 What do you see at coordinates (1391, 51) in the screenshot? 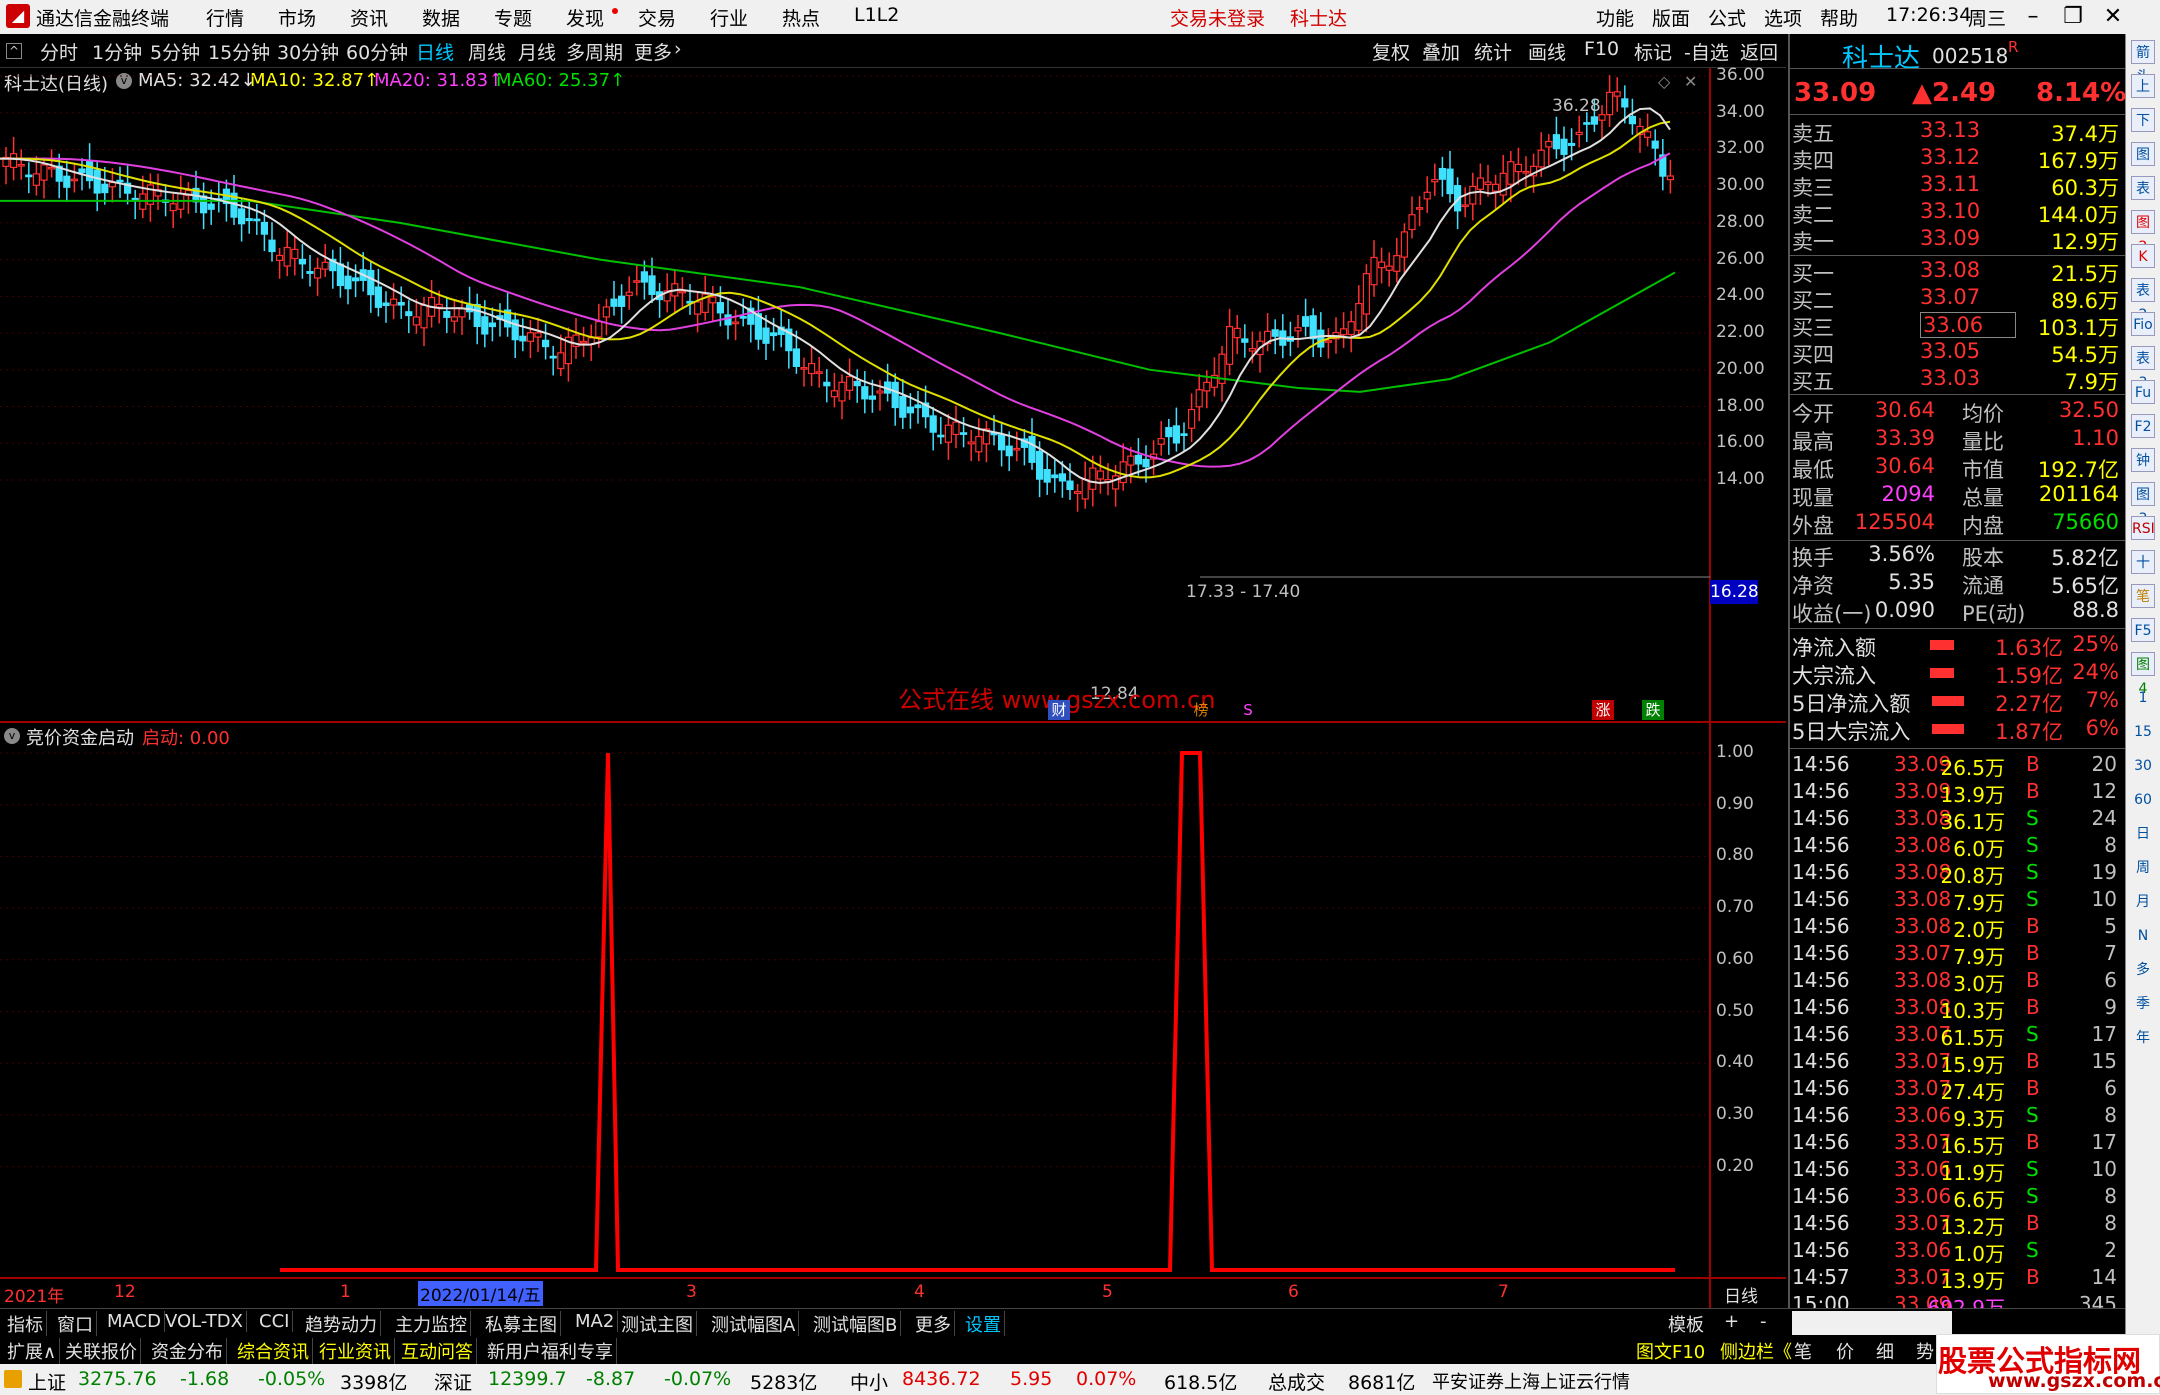
I see `btn-fuquan: 复权` at bounding box center [1391, 51].